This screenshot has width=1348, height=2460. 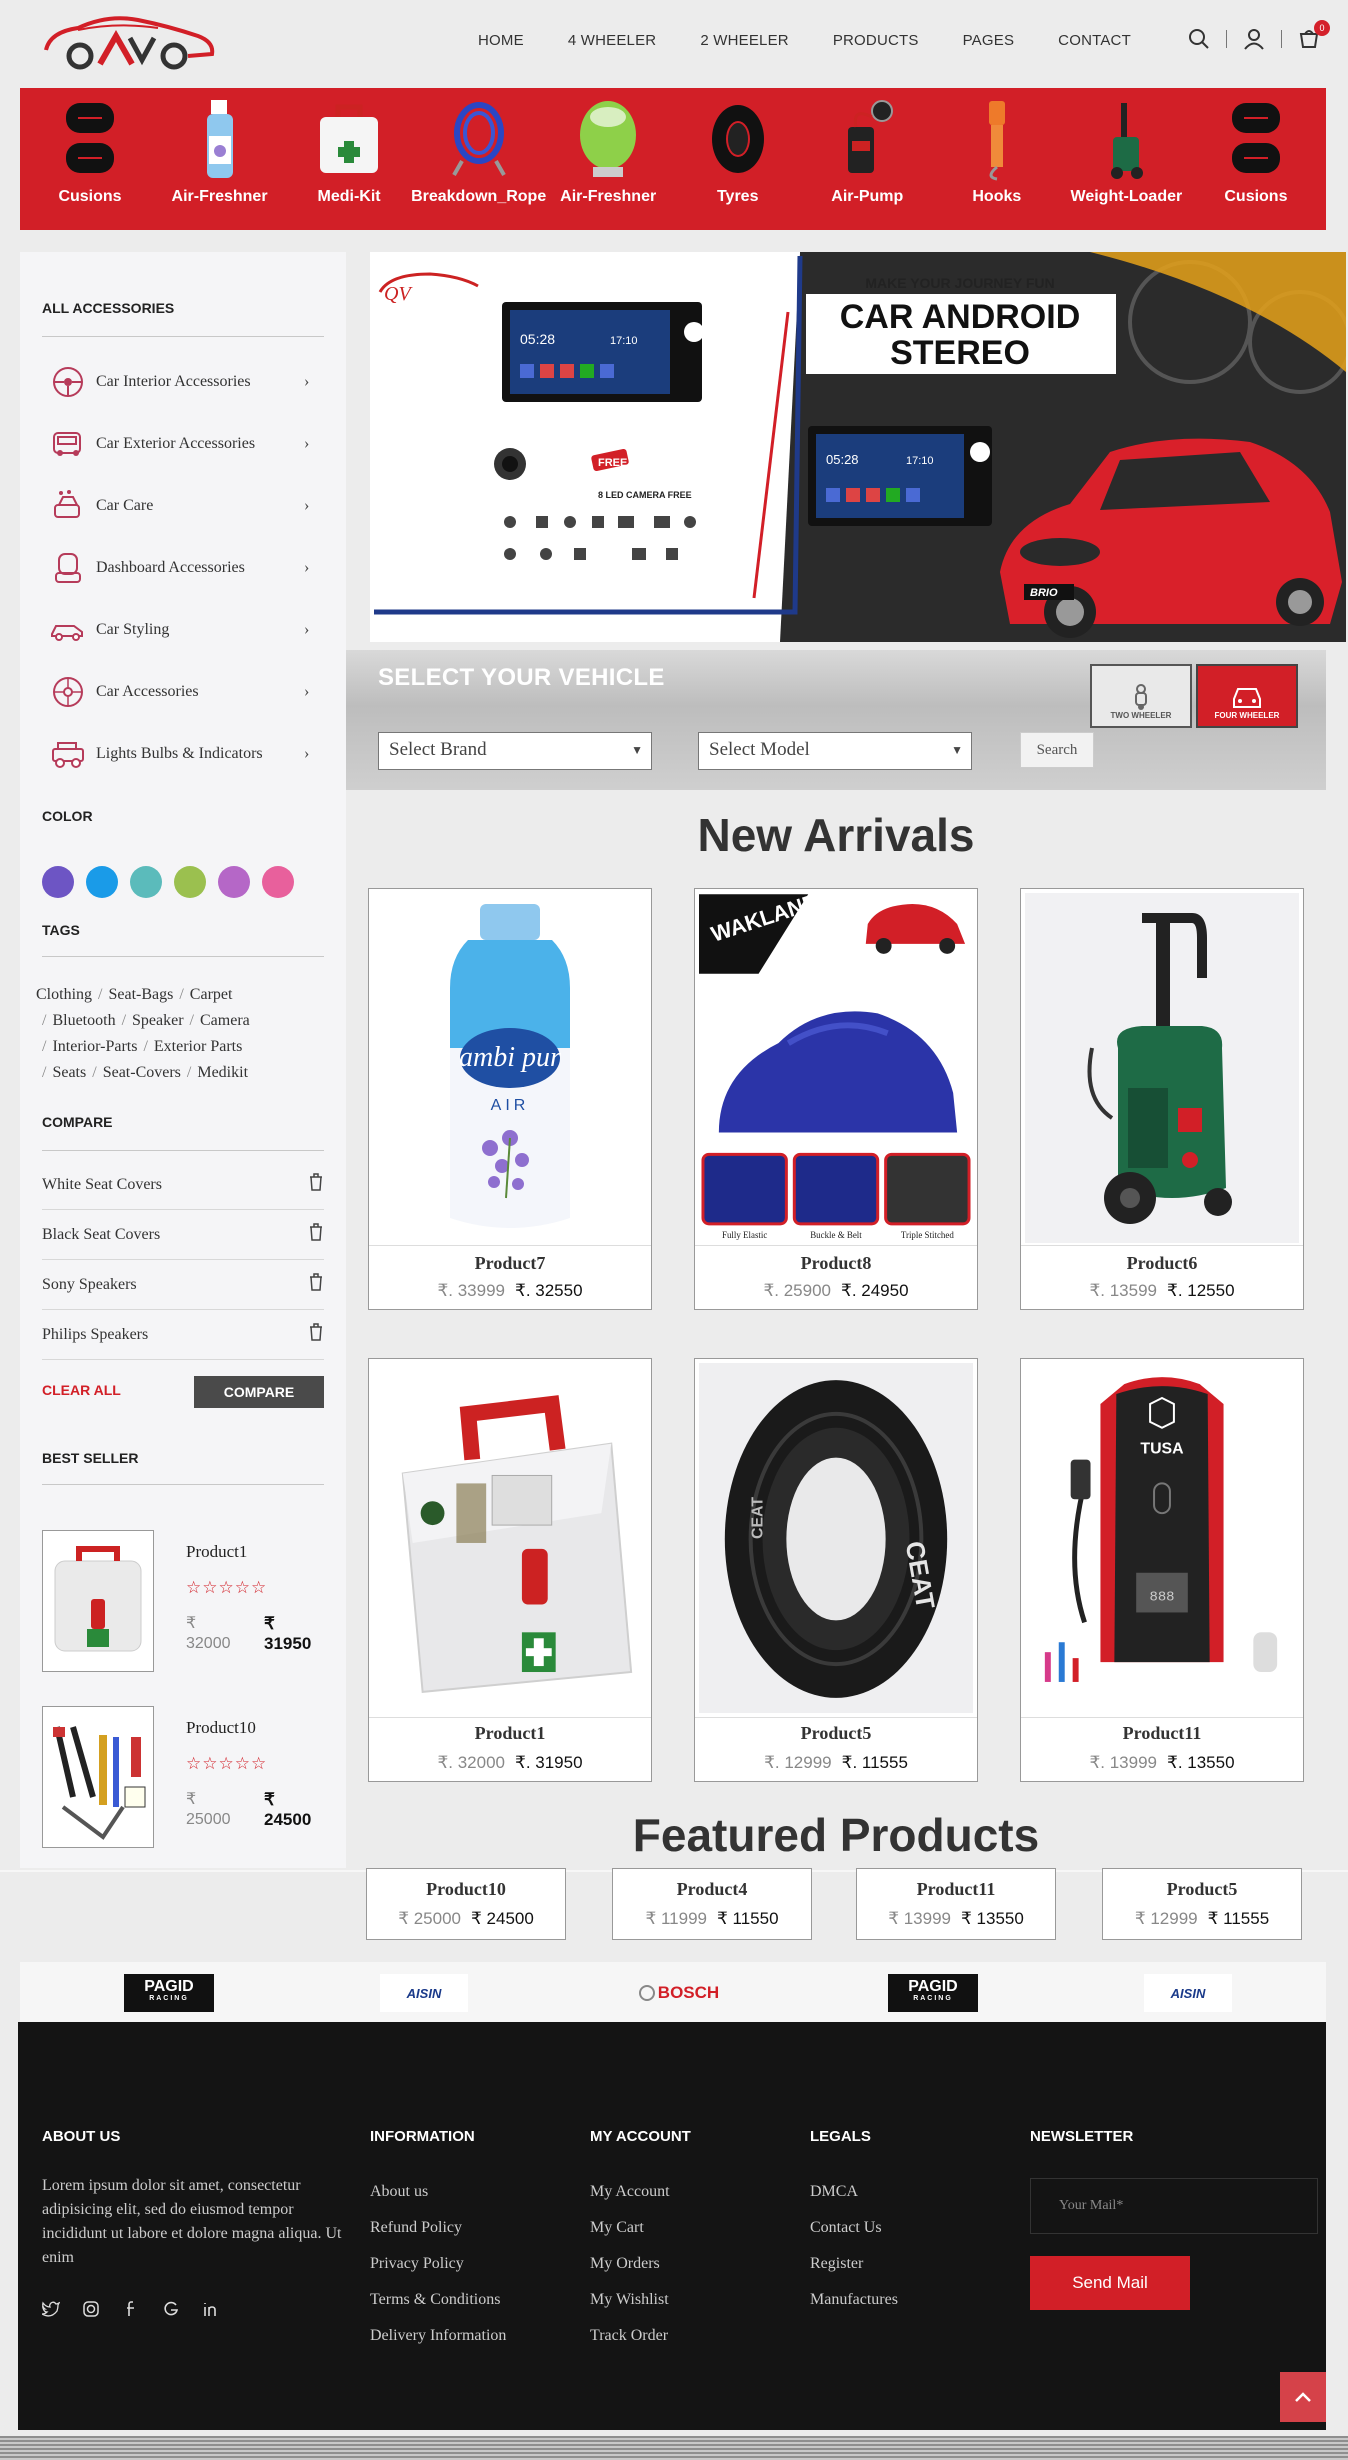 What do you see at coordinates (679, 1993) in the screenshot?
I see `brand-logo-bosch: BOSCH` at bounding box center [679, 1993].